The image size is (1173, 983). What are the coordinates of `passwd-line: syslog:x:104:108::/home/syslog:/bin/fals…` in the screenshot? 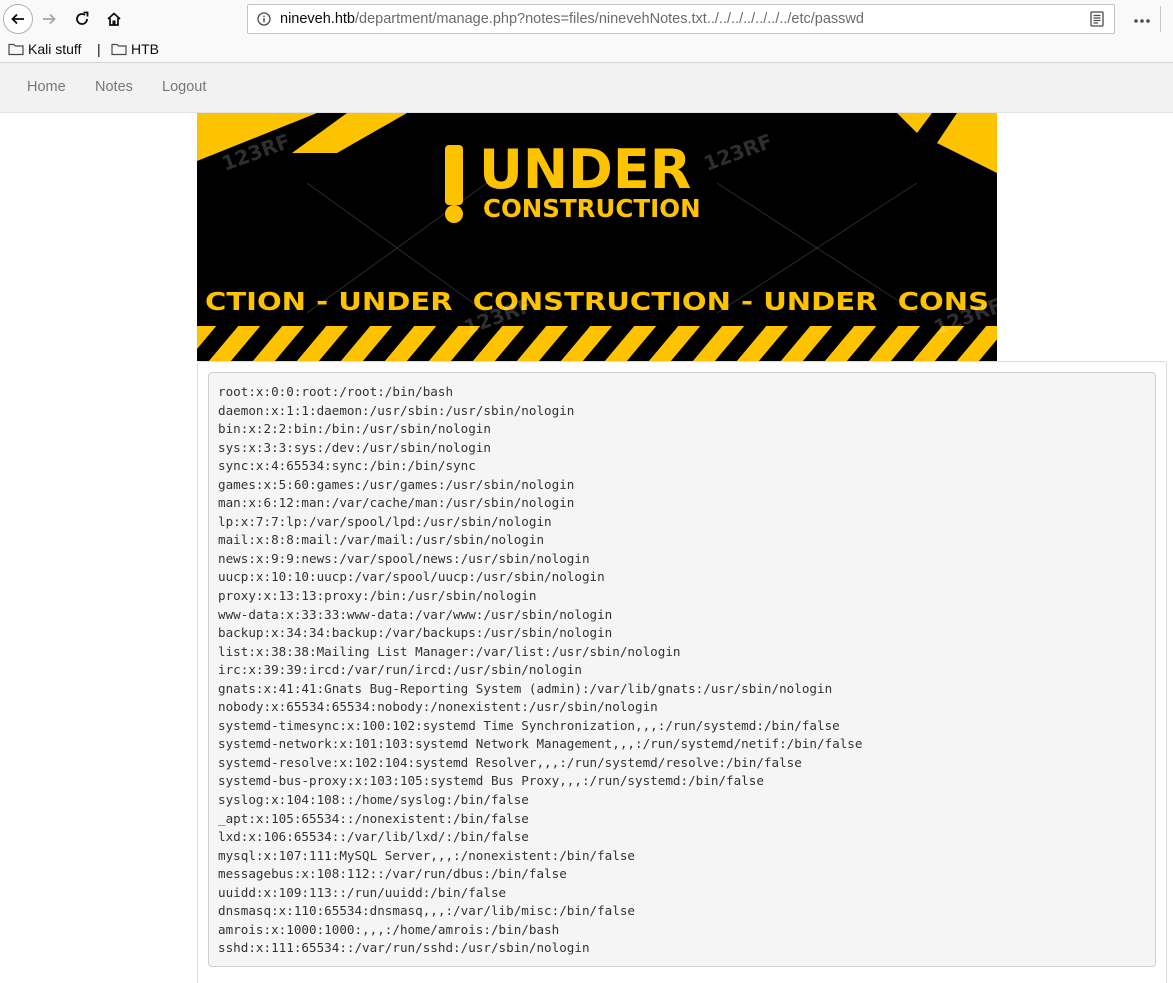 It's located at (373, 800).